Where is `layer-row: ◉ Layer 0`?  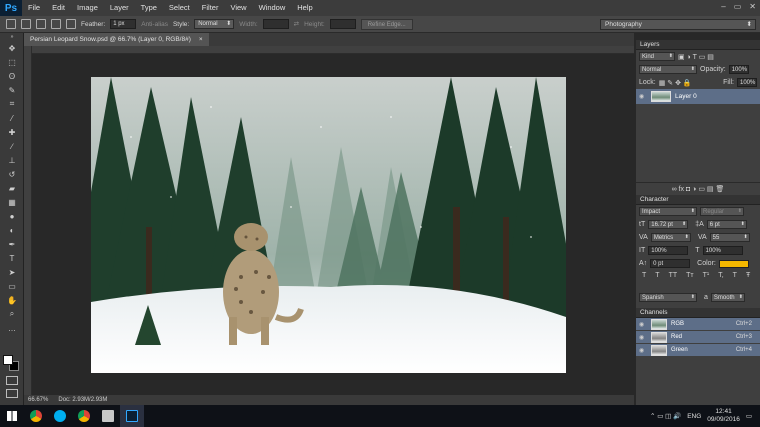 layer-row: ◉ Layer 0 is located at coordinates (698, 96).